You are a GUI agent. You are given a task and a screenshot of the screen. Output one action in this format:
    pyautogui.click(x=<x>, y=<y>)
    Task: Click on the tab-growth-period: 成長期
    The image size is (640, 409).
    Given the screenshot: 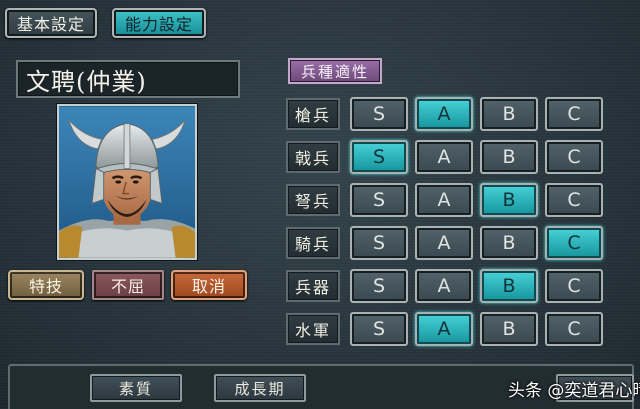 What is the action you would take?
    pyautogui.click(x=260, y=388)
    